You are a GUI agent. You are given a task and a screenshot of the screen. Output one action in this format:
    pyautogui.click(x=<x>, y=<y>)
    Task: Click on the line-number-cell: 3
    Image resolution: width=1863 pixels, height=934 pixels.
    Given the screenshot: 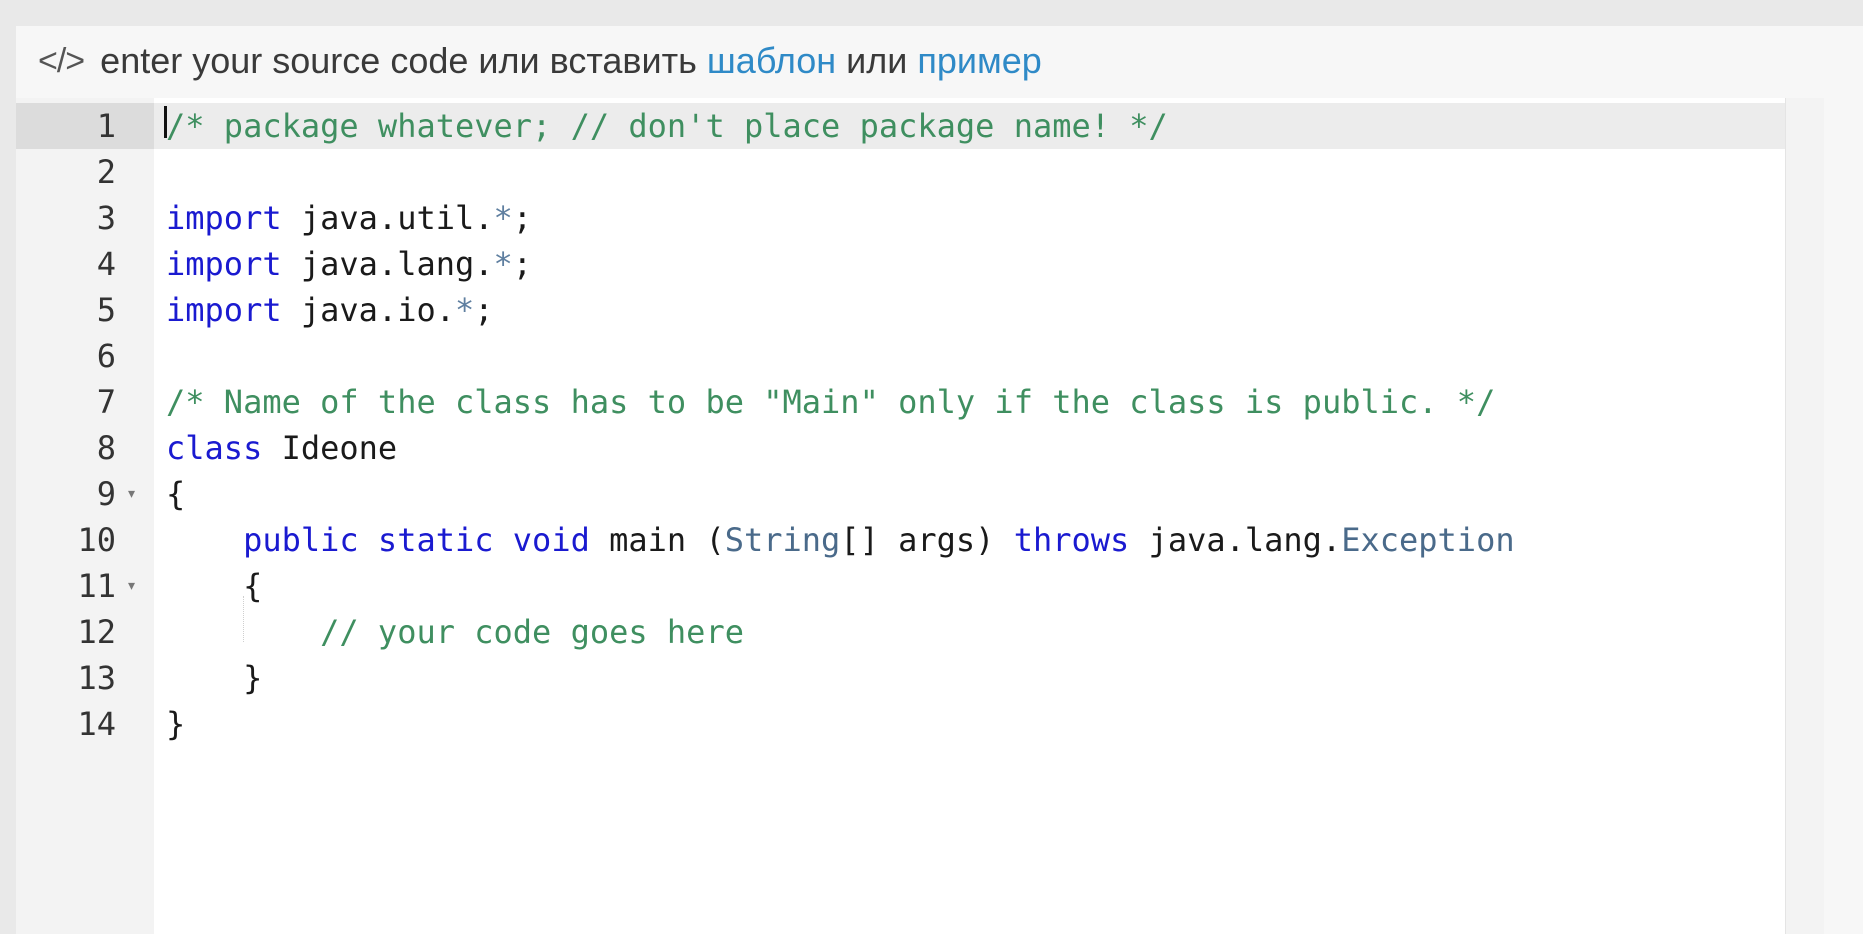 What is the action you would take?
    pyautogui.click(x=85, y=218)
    